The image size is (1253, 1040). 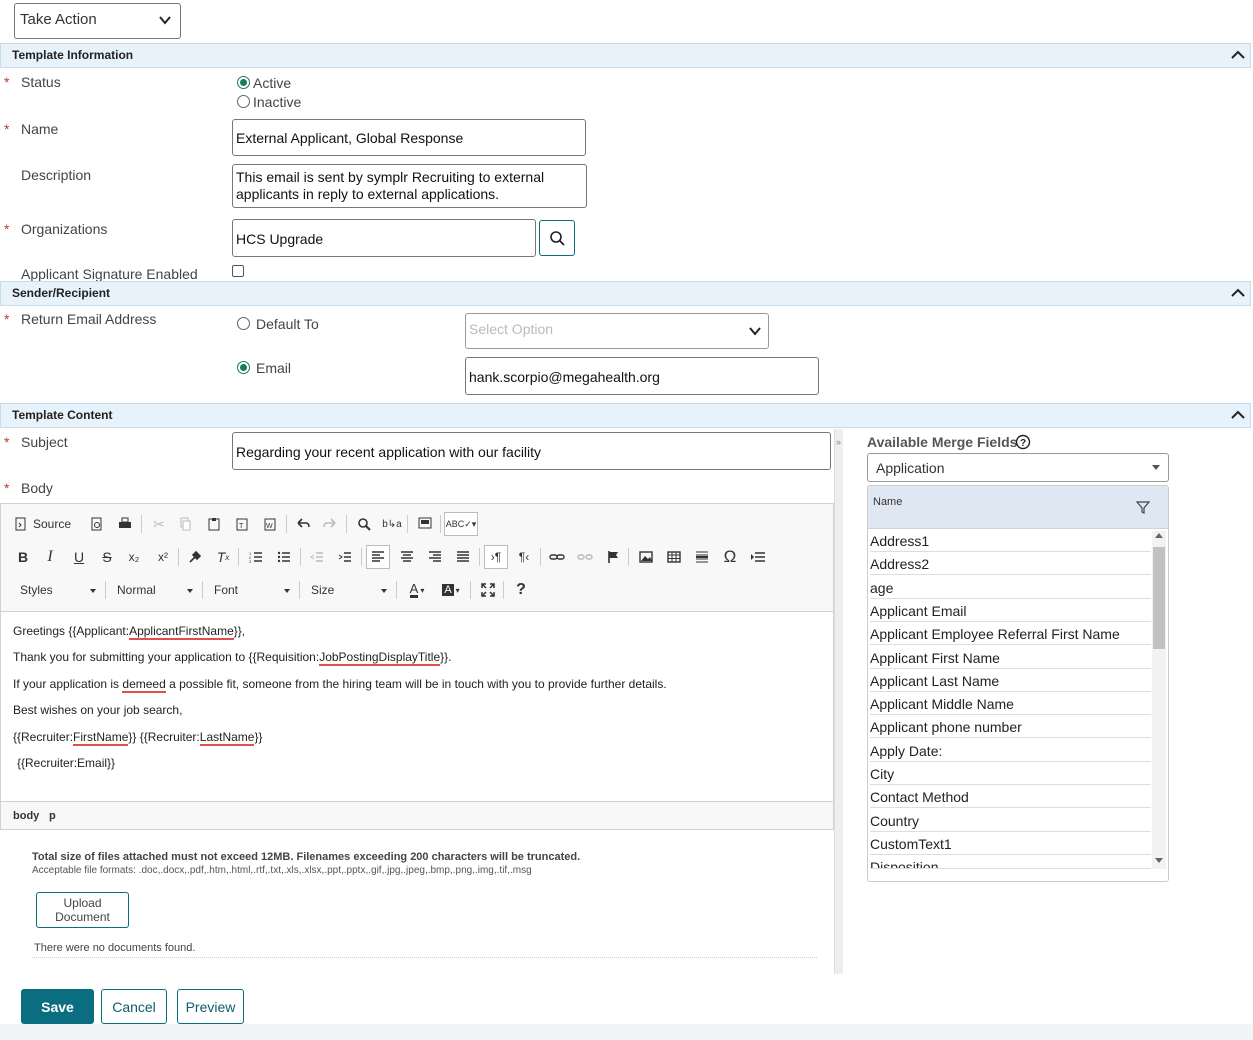 What do you see at coordinates (1143, 507) in the screenshot?
I see `filter-icon` at bounding box center [1143, 507].